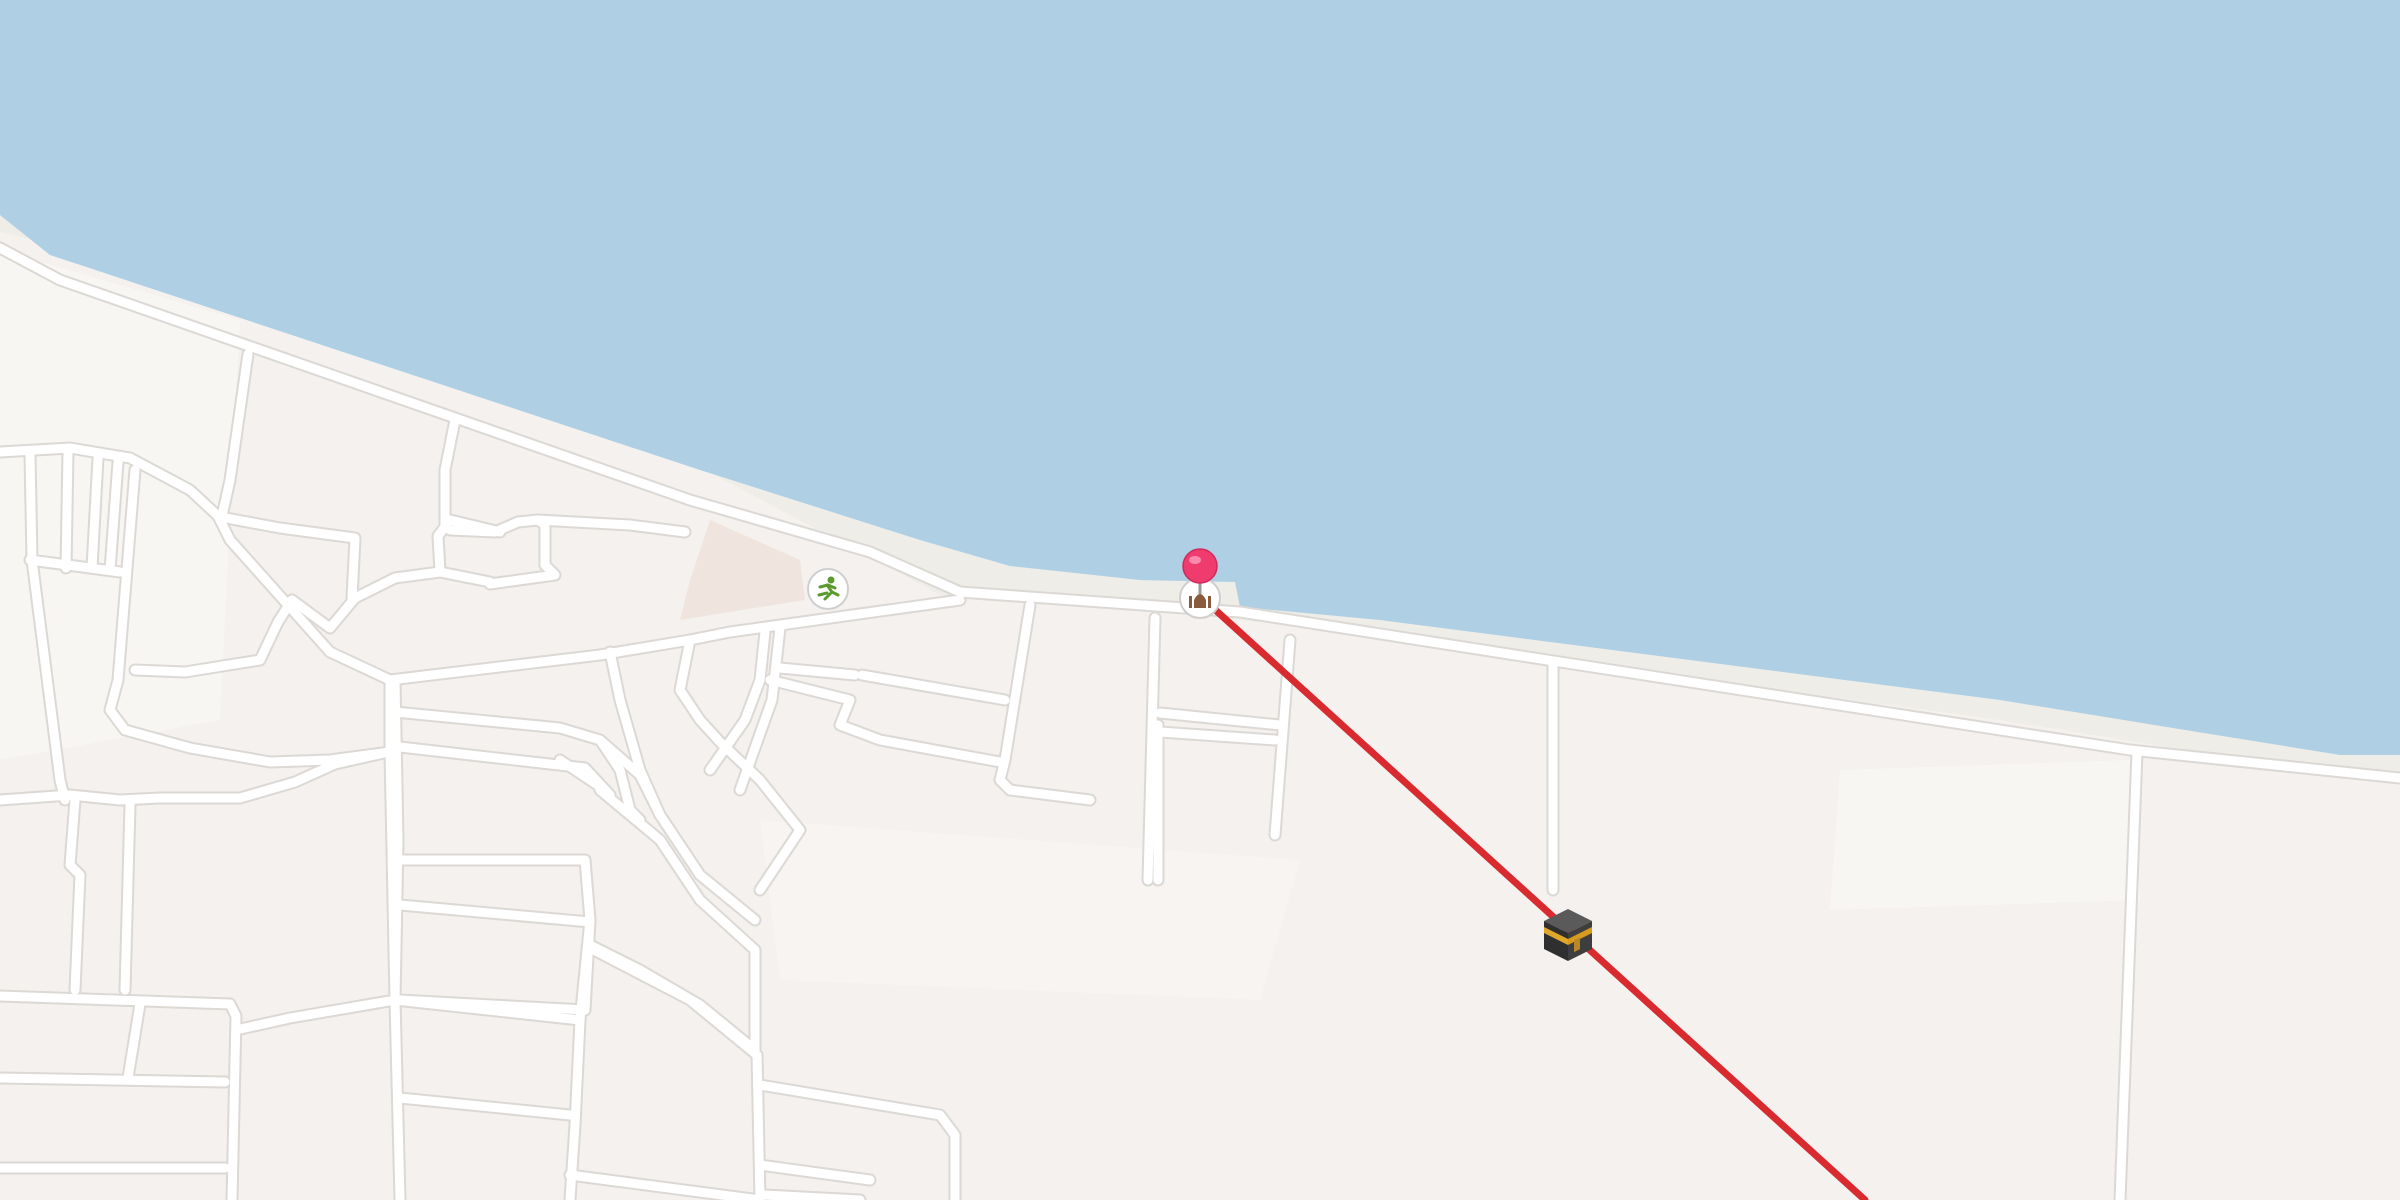 The height and width of the screenshot is (1200, 2400). What do you see at coordinates (1200, 566) in the screenshot?
I see `location-pin-icon` at bounding box center [1200, 566].